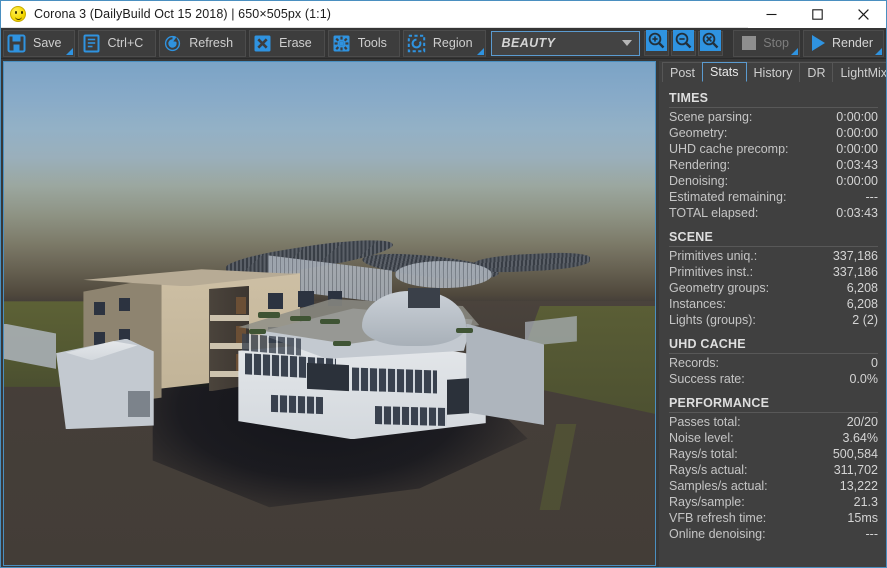 This screenshot has width=887, height=568. Describe the element at coordinates (794, 51) in the screenshot. I see `stop-dropdown-corner` at that location.